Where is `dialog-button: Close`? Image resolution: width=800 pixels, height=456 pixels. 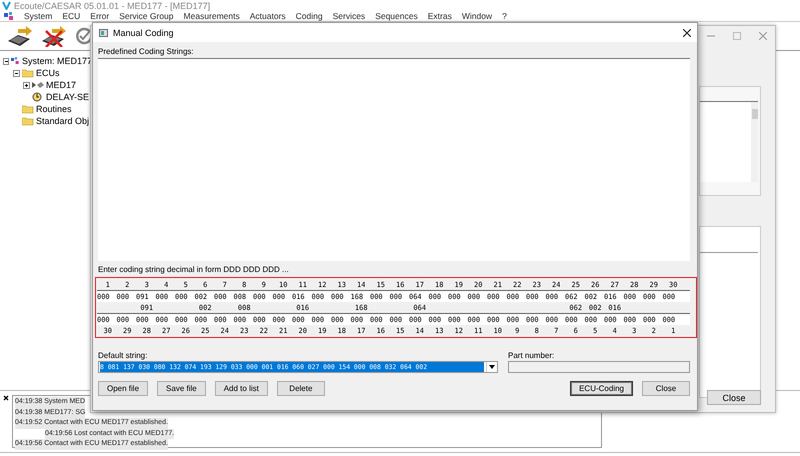 dialog-button: Close is located at coordinates (666, 388).